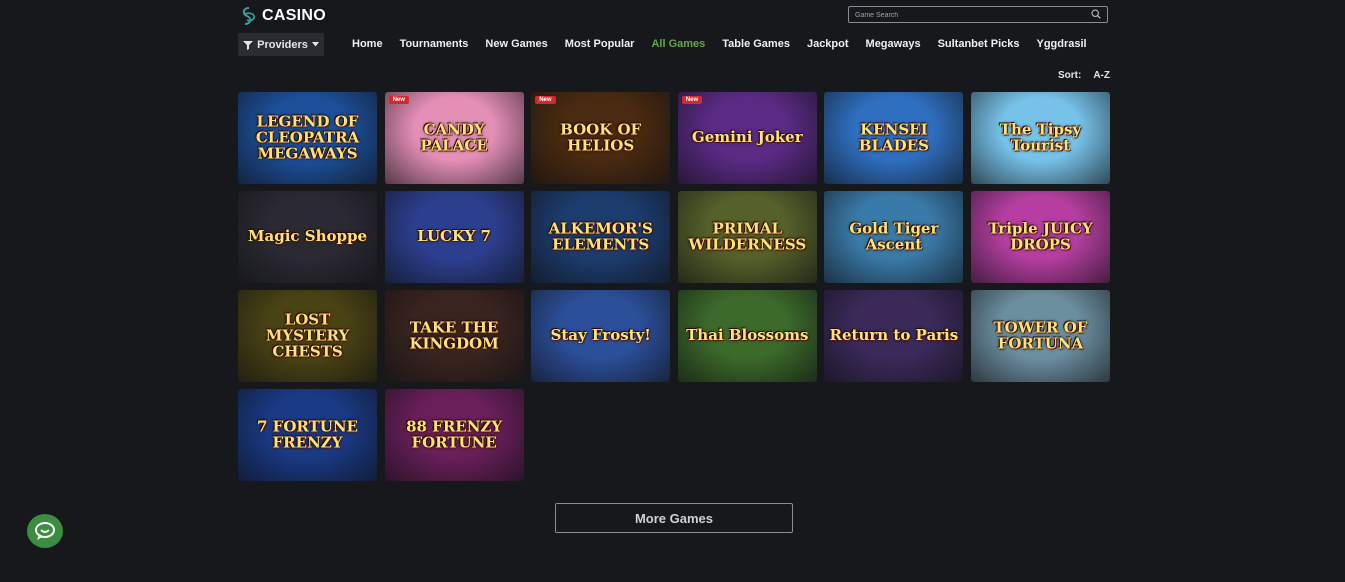  I want to click on game-title: TAKE THE KINGDOM, so click(454, 335).